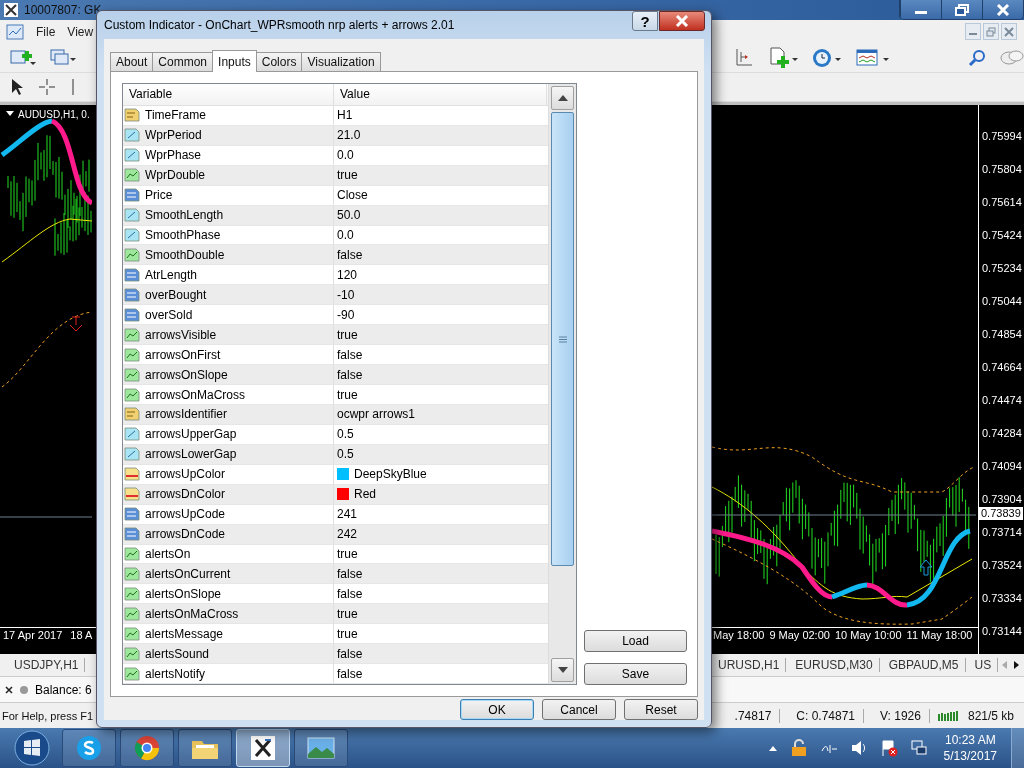 Image resolution: width=1024 pixels, height=768 pixels. What do you see at coordinates (1002, 334) in the screenshot?
I see `price-label: 0.74854` at bounding box center [1002, 334].